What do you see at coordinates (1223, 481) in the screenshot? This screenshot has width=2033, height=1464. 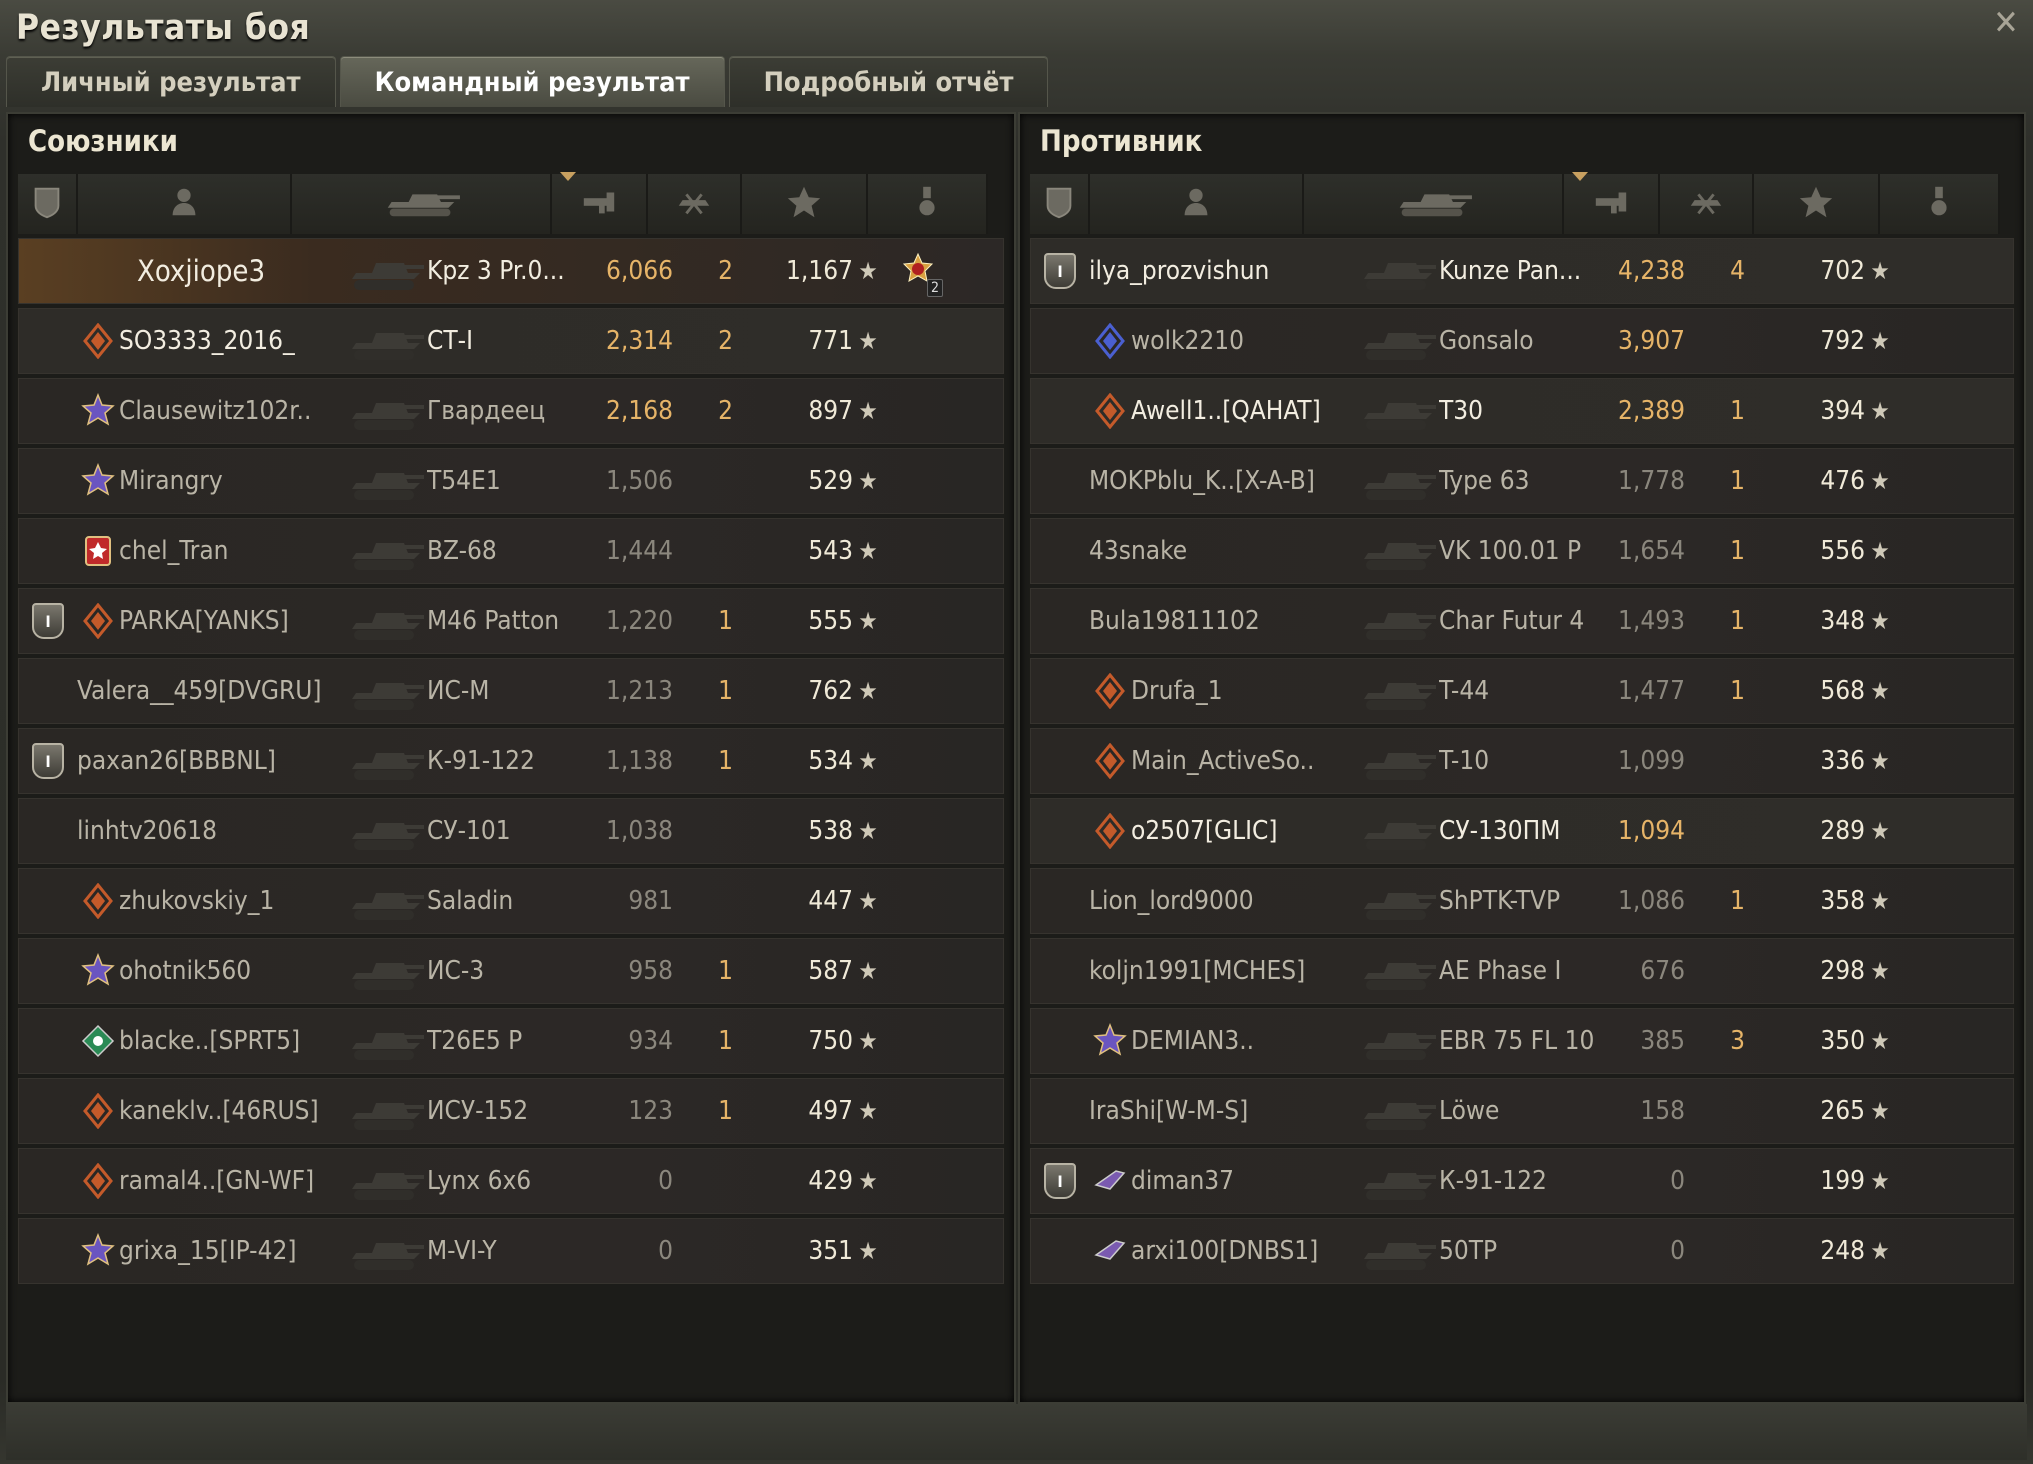 I see `player-name: MOKPblu_K..[X-A-B]` at bounding box center [1223, 481].